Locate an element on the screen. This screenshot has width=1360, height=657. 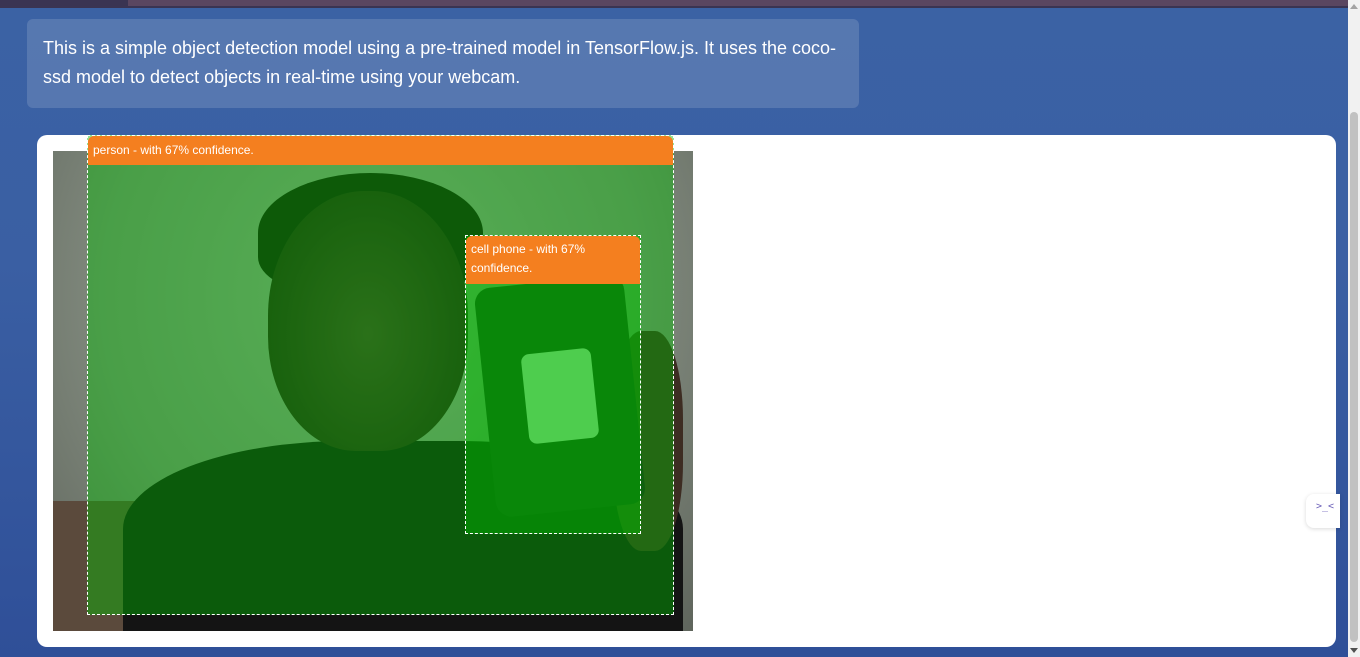
collapse-code-icon: >_< is located at coordinates (1325, 506).